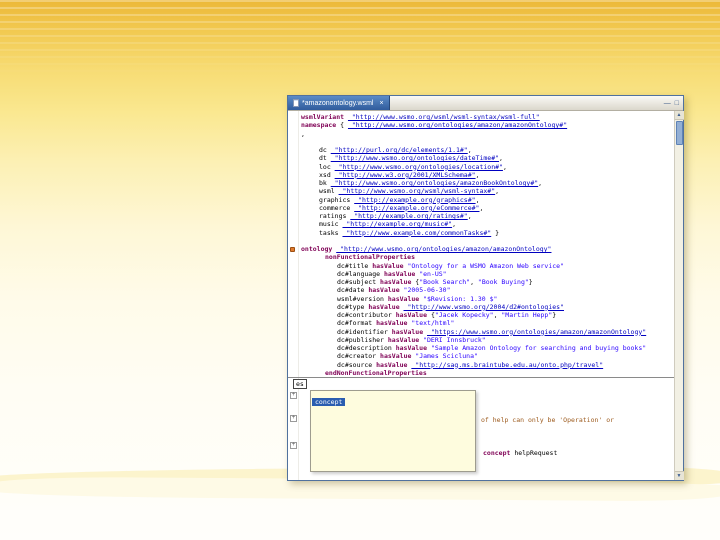  Describe the element at coordinates (355, 265) in the screenshot. I see `code-segment-plain: dc#title` at that location.